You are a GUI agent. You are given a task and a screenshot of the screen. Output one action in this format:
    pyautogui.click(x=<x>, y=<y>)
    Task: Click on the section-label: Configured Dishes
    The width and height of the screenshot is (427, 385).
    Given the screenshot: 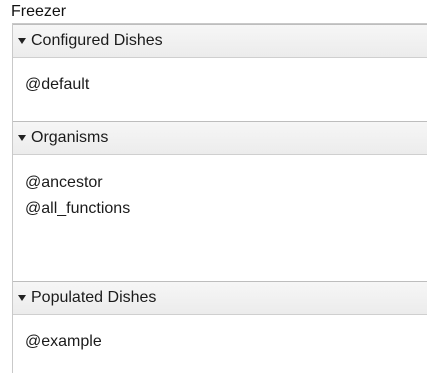 What is the action you would take?
    pyautogui.click(x=97, y=40)
    